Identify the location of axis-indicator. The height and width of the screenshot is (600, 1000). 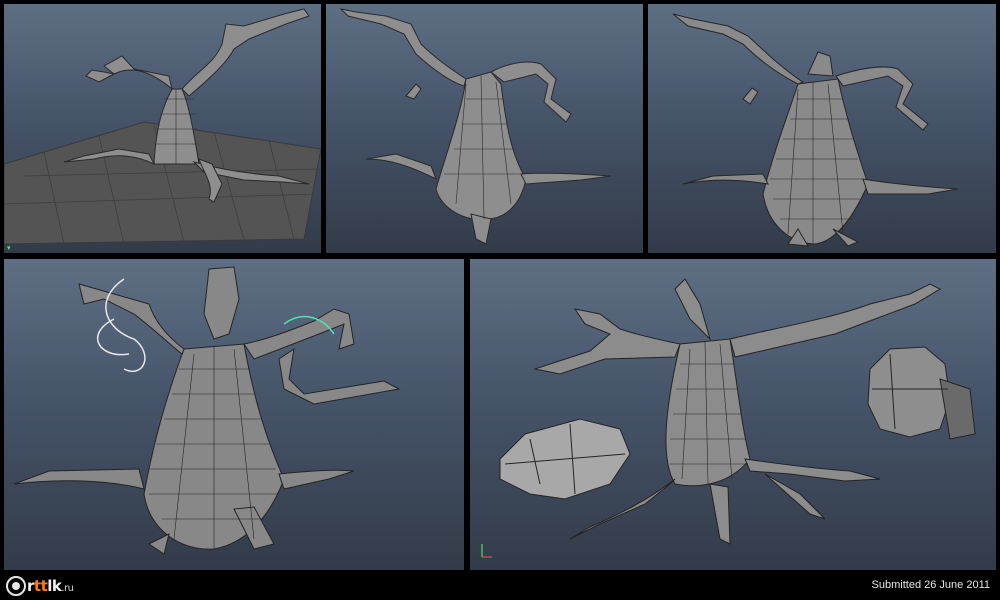
(486, 551).